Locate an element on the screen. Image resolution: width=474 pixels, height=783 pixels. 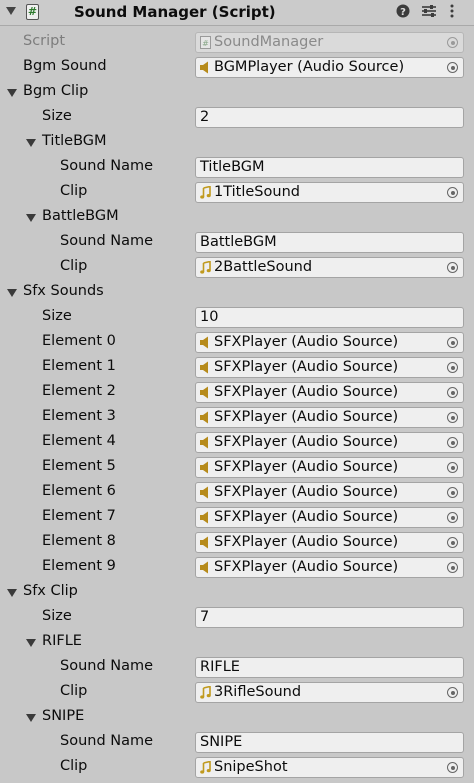
preset-icon is located at coordinates (429, 13).